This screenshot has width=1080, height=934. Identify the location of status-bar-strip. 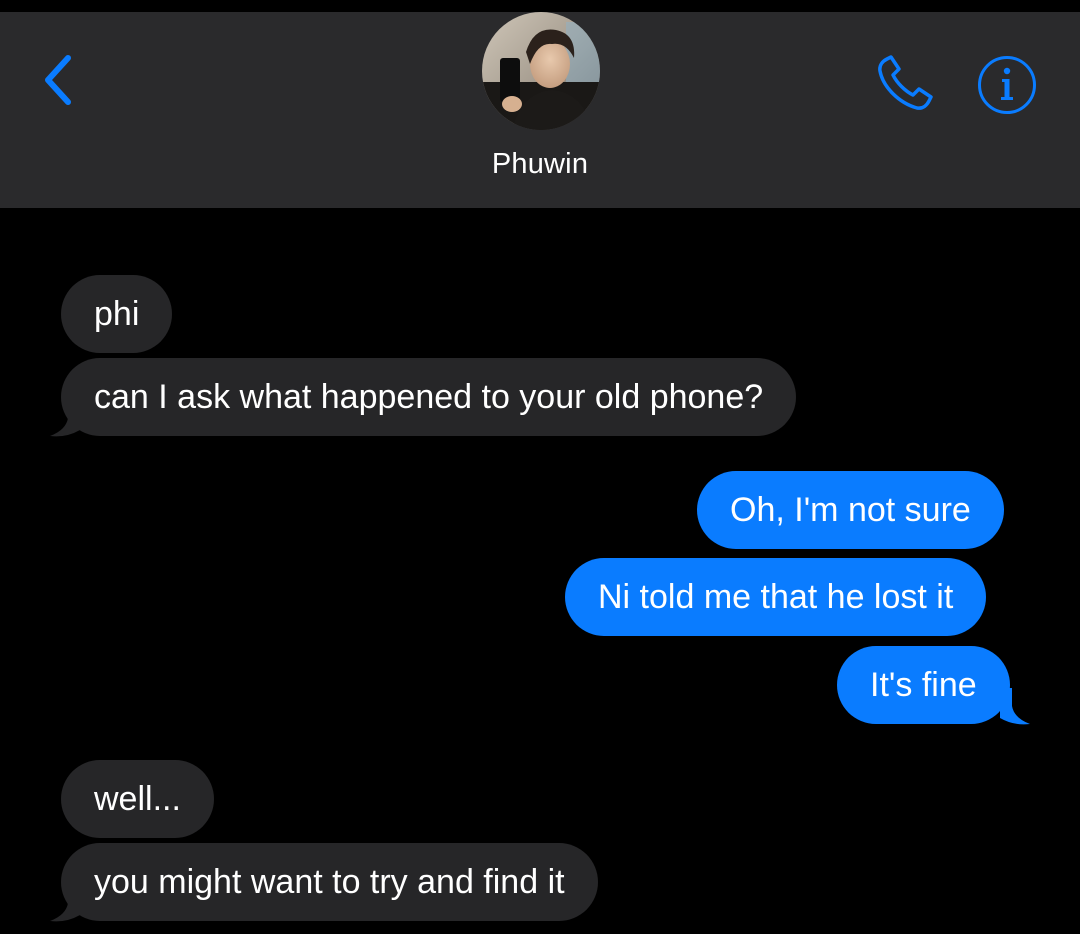
(540, 6).